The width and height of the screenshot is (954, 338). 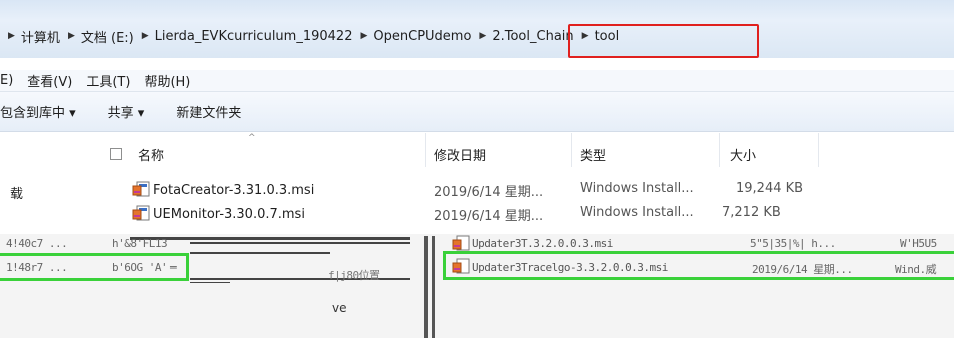 What do you see at coordinates (542, 243) in the screenshot?
I see `glitch-text: Updater3T.3.2.0.0.3.msi` at bounding box center [542, 243].